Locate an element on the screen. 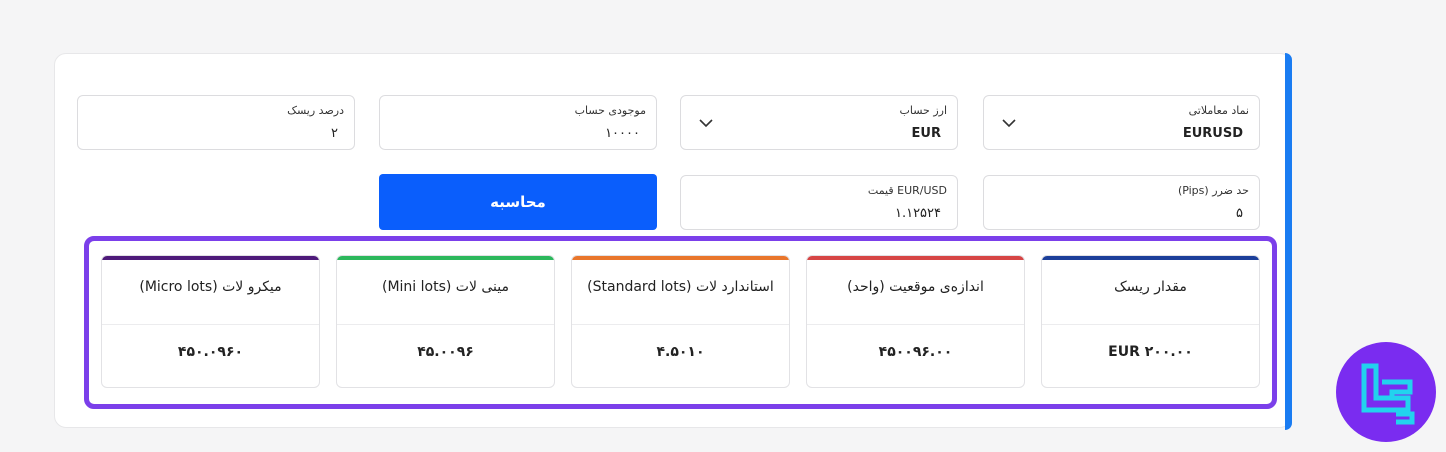 This screenshot has height=452, width=1446. currency-label: ارز حساب is located at coordinates (923, 110).